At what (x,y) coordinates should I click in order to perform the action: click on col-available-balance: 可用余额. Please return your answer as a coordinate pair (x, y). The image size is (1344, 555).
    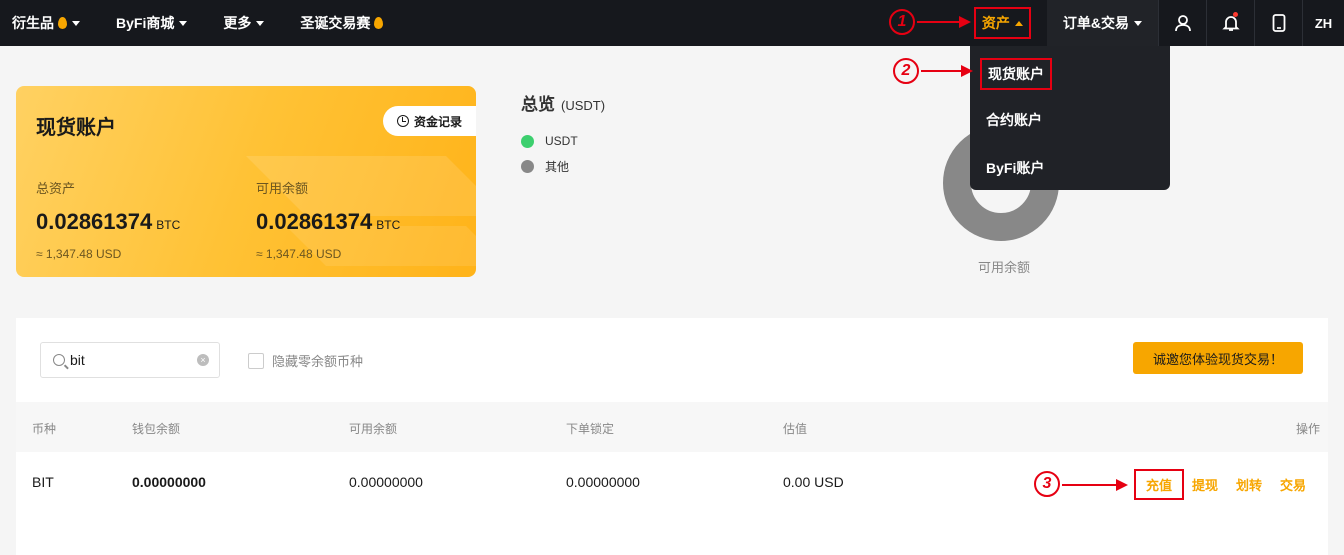
    Looking at the image, I should click on (373, 429).